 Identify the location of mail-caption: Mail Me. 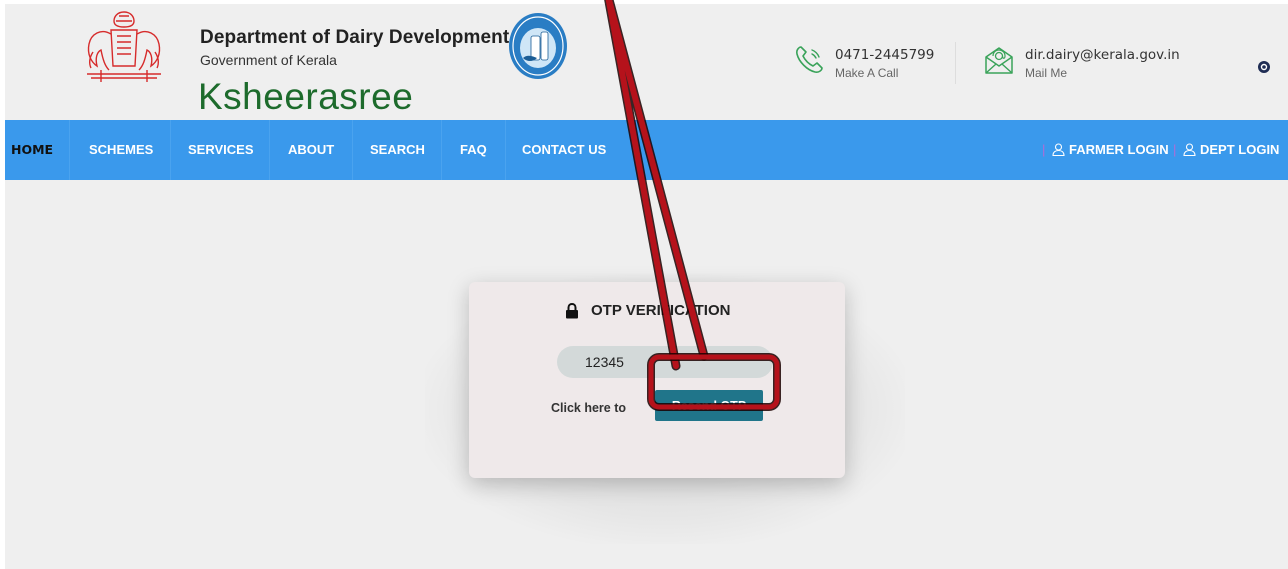
(1046, 73).